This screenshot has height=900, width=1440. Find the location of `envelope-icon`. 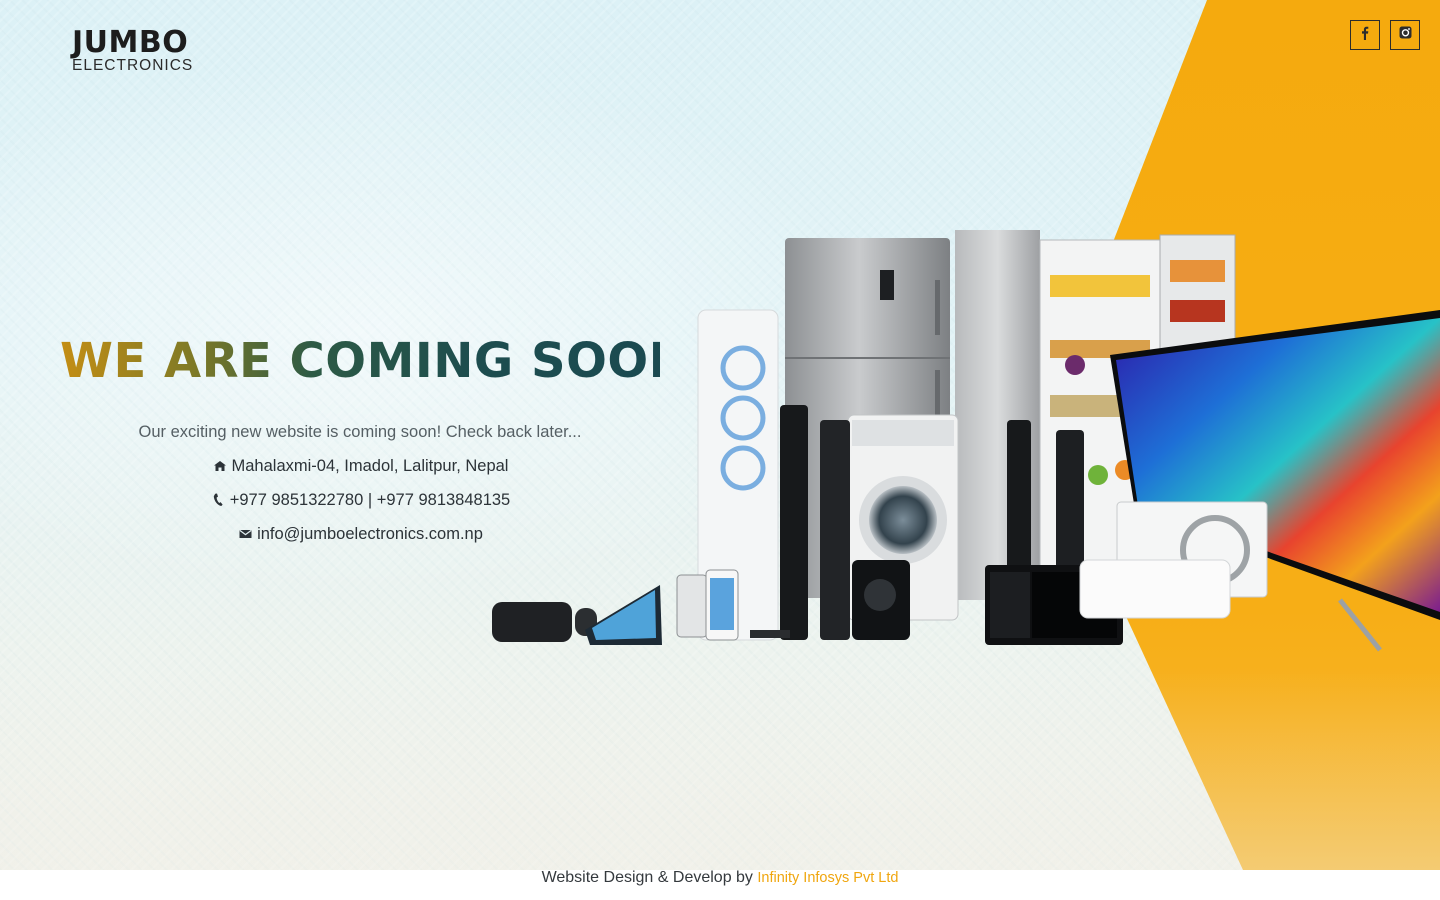

envelope-icon is located at coordinates (245, 534).